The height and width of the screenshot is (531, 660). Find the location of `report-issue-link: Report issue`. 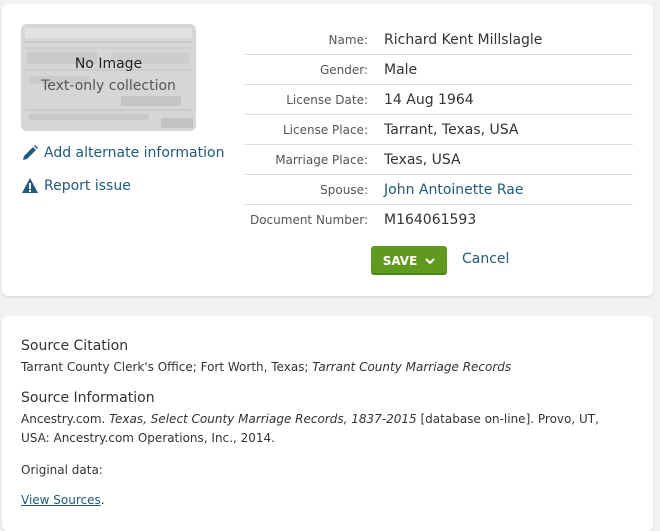

report-issue-link: Report issue is located at coordinates (76, 186).